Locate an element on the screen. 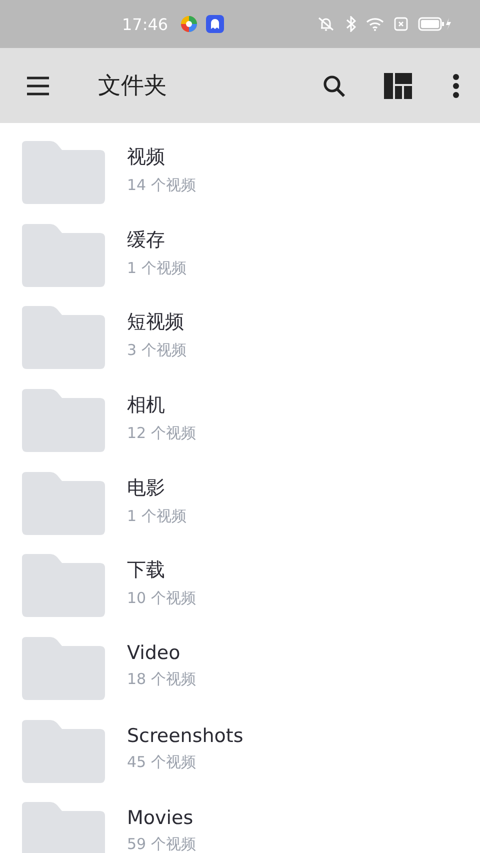 The image size is (480, 853). toolbar-title: 文件夹 is located at coordinates (132, 86).